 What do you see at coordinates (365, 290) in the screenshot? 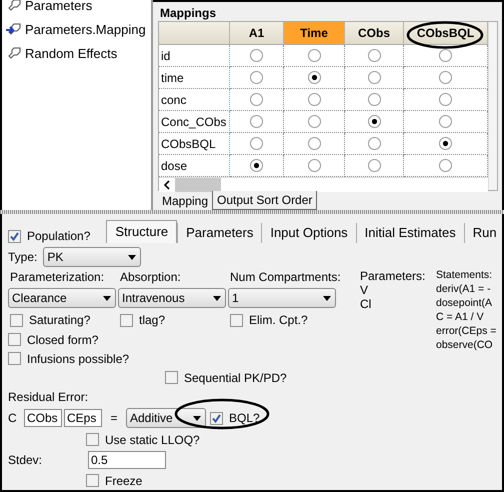
I see `parameter-name: V` at bounding box center [365, 290].